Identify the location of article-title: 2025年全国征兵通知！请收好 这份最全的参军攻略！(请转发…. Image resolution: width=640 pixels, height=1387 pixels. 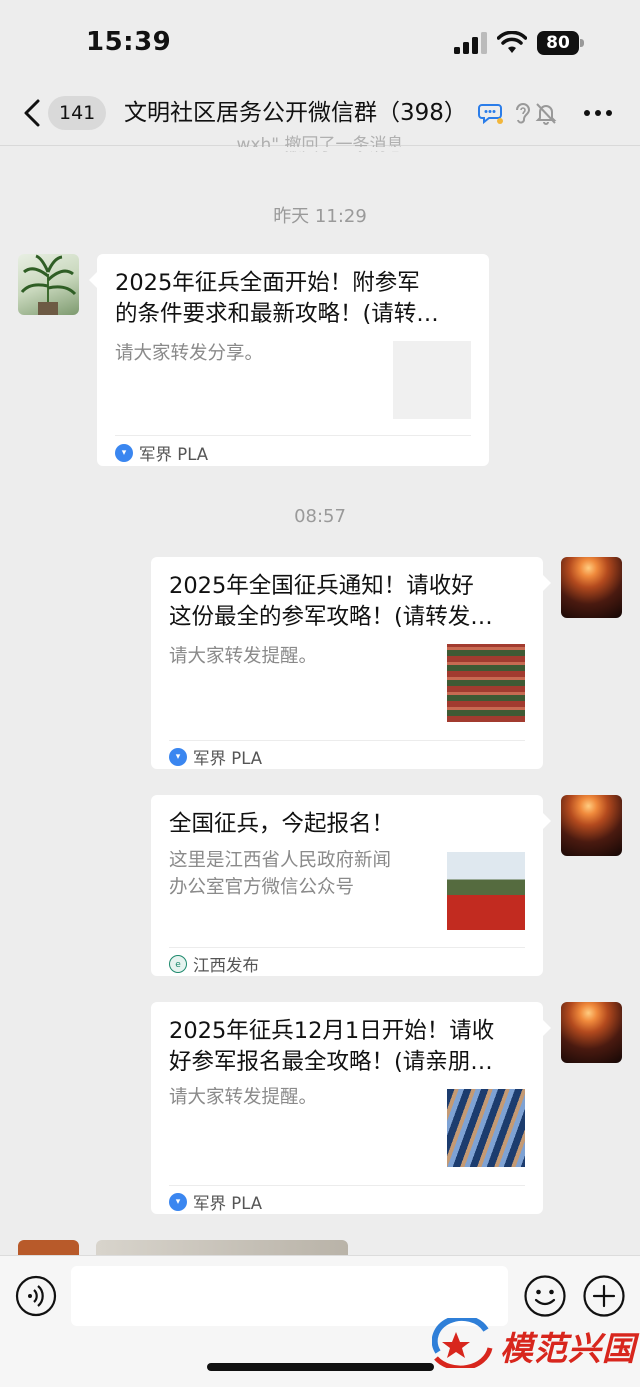
(331, 601).